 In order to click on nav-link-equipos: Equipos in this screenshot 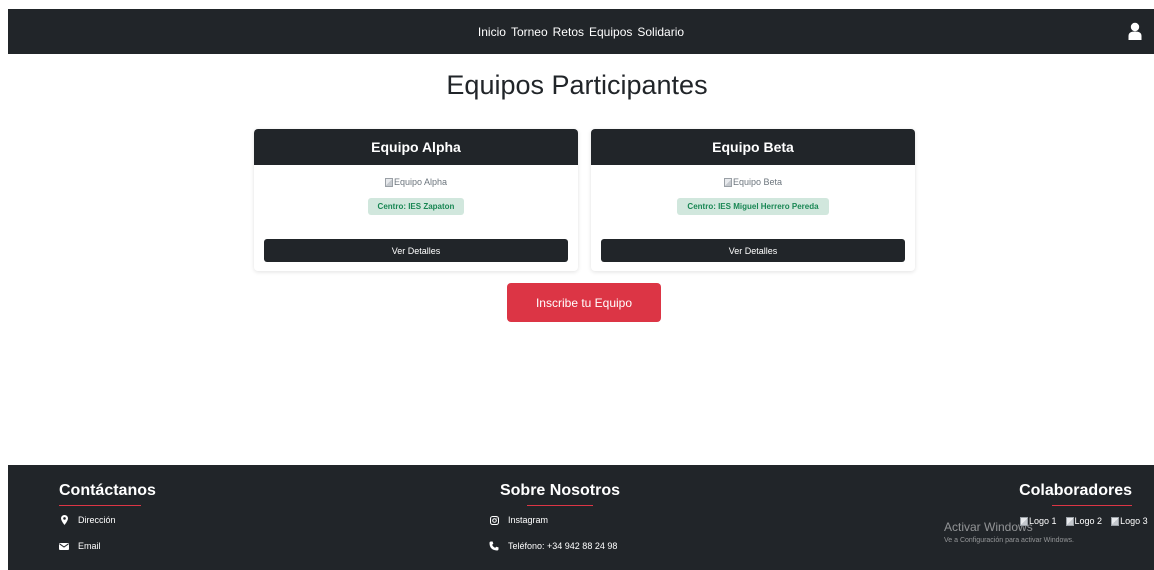, I will do `click(610, 32)`.